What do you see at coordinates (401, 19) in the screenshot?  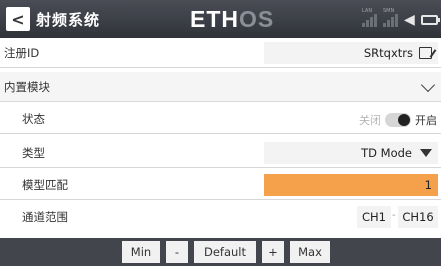 I see `status-icons: LAN SMN ◀` at bounding box center [401, 19].